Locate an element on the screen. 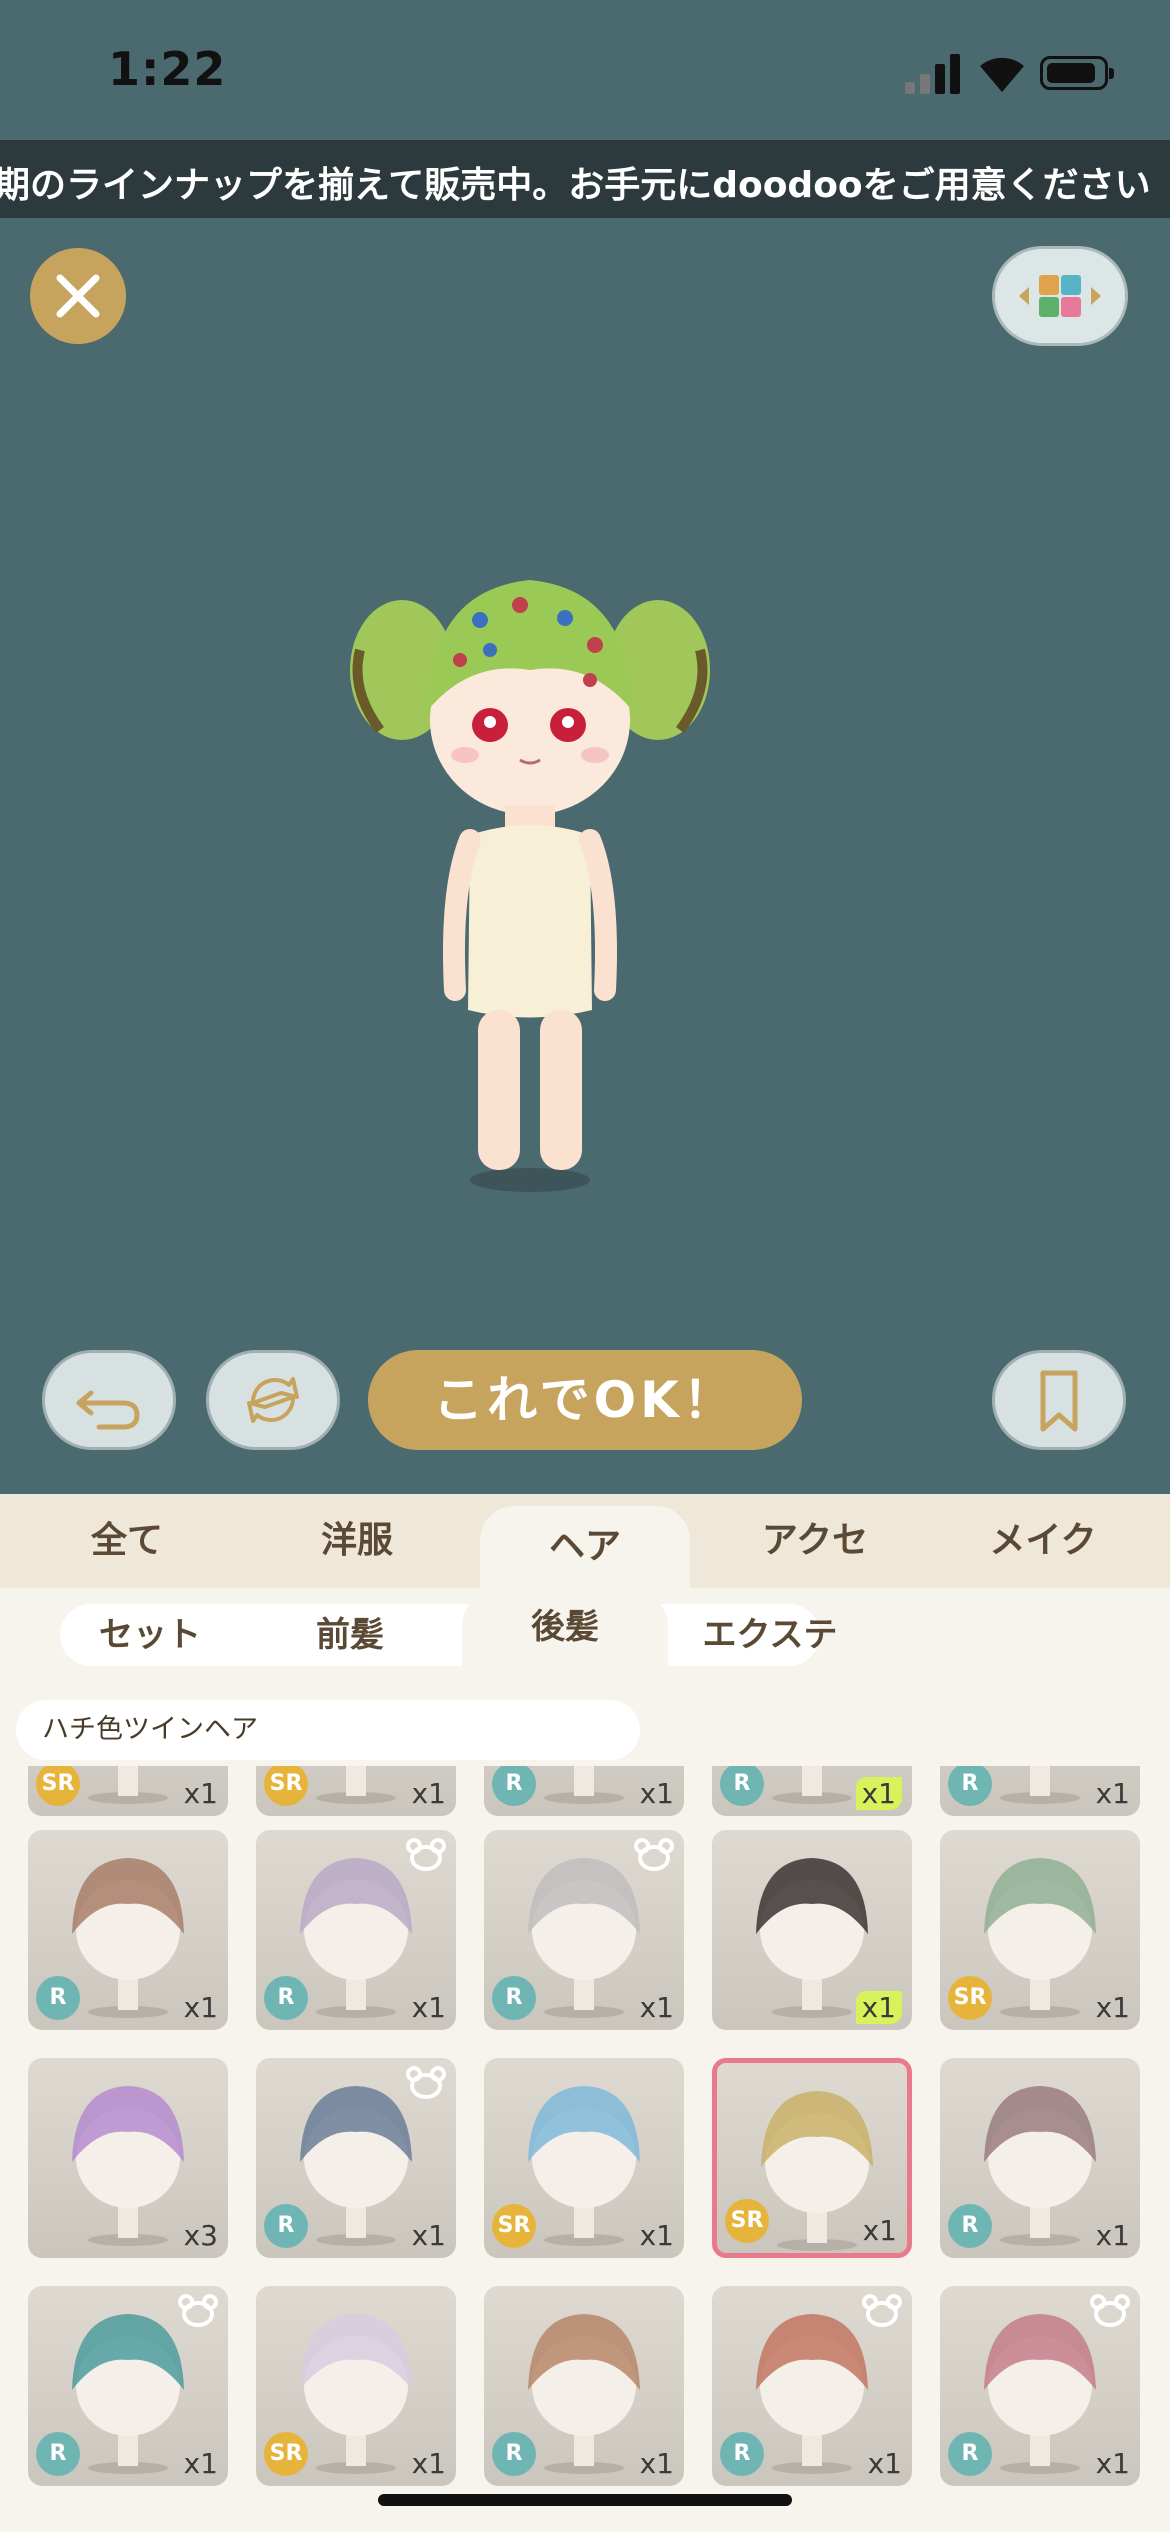  subtab-set: セット is located at coordinates (150, 1635).